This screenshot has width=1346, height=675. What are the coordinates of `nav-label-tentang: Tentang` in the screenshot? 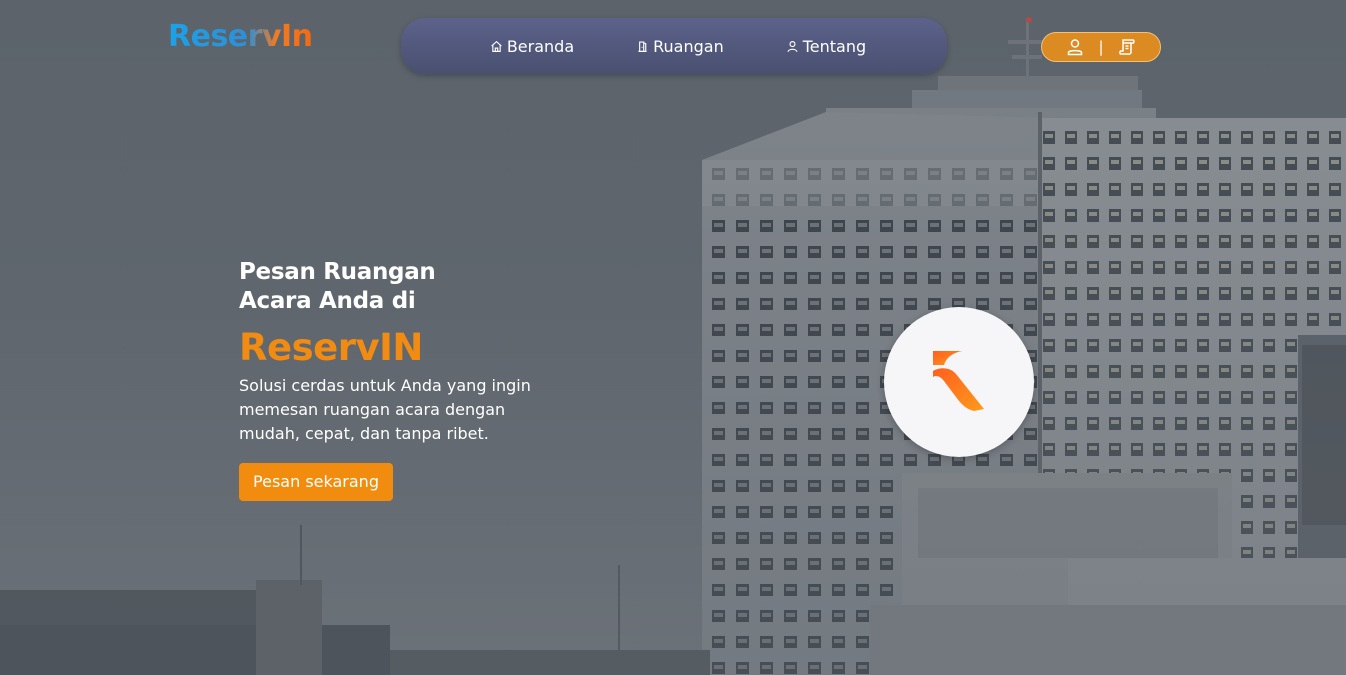 It's located at (834, 46).